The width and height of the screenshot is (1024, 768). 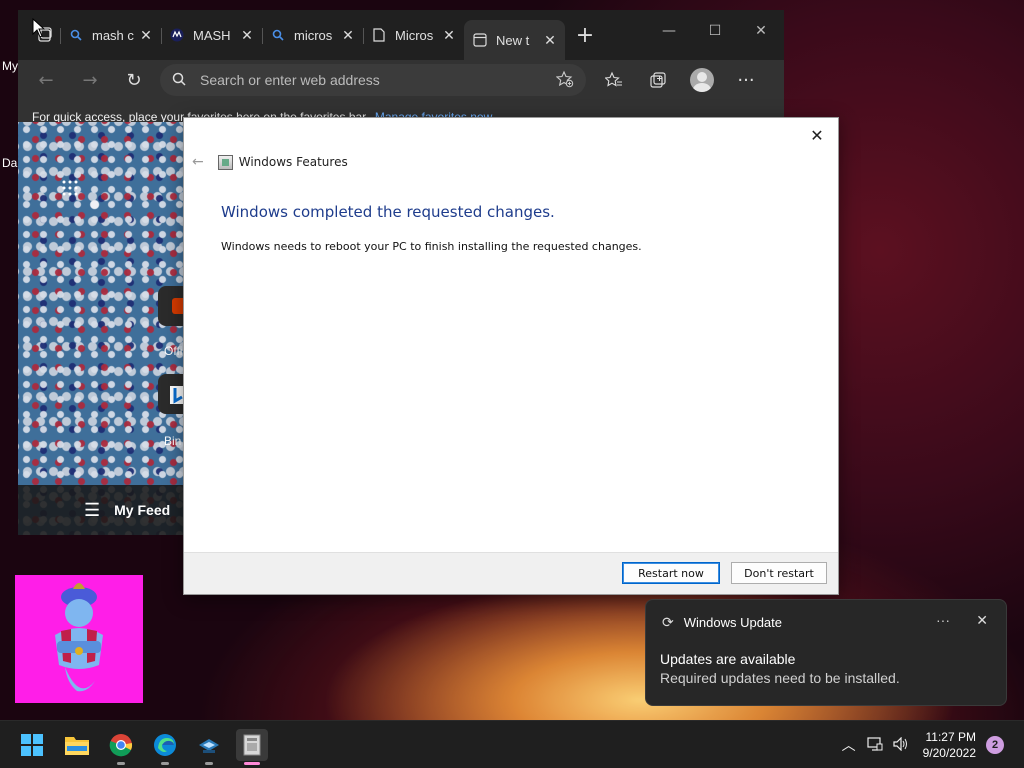 I want to click on newtab-icon, so click(x=480, y=40).